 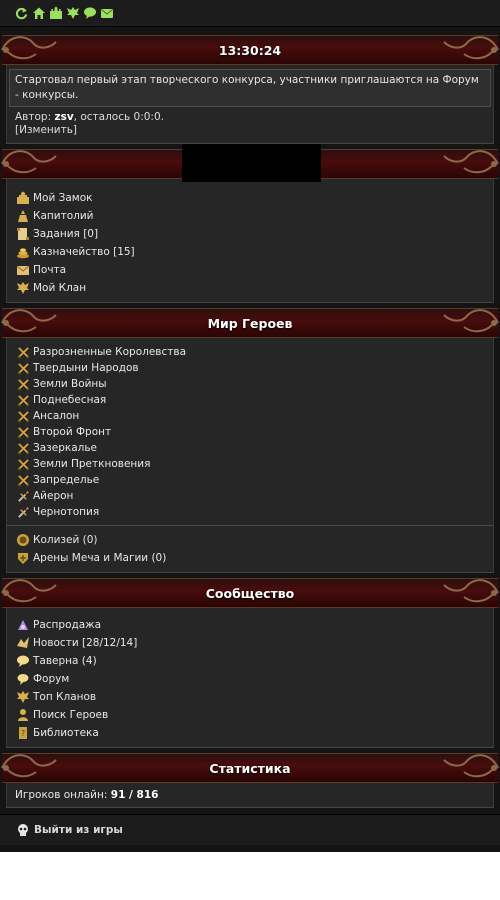 What do you see at coordinates (250, 715) in the screenshot?
I see `menu-item-search-heroes: Поиск Героев` at bounding box center [250, 715].